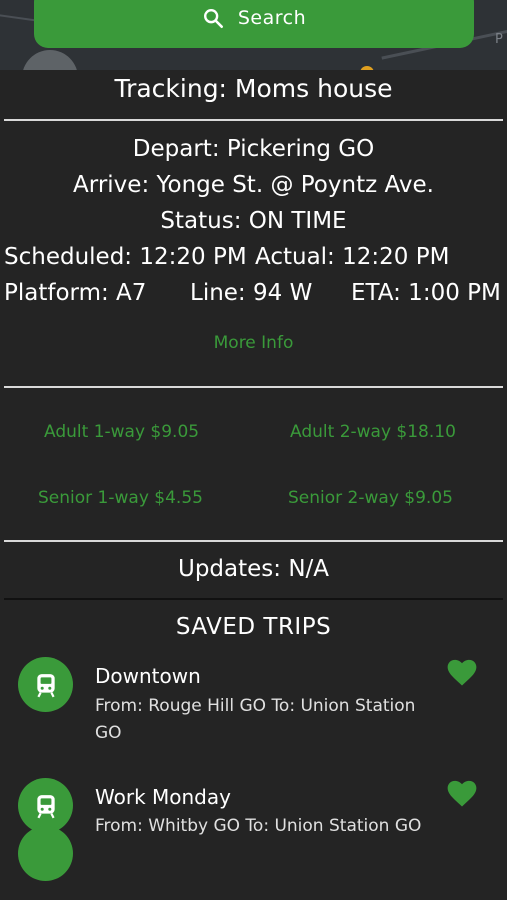 Image resolution: width=507 pixels, height=900 pixels. Describe the element at coordinates (125, 257) in the screenshot. I see `scheduled-time: Scheduled: 12:20 PM` at that location.